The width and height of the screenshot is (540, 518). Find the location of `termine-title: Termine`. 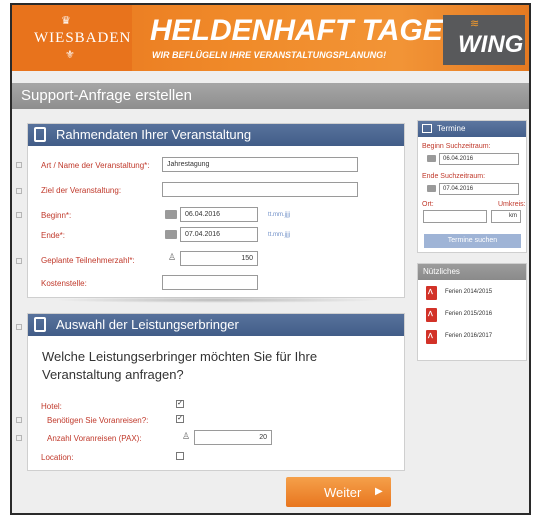

termine-title: Termine is located at coordinates (451, 128).